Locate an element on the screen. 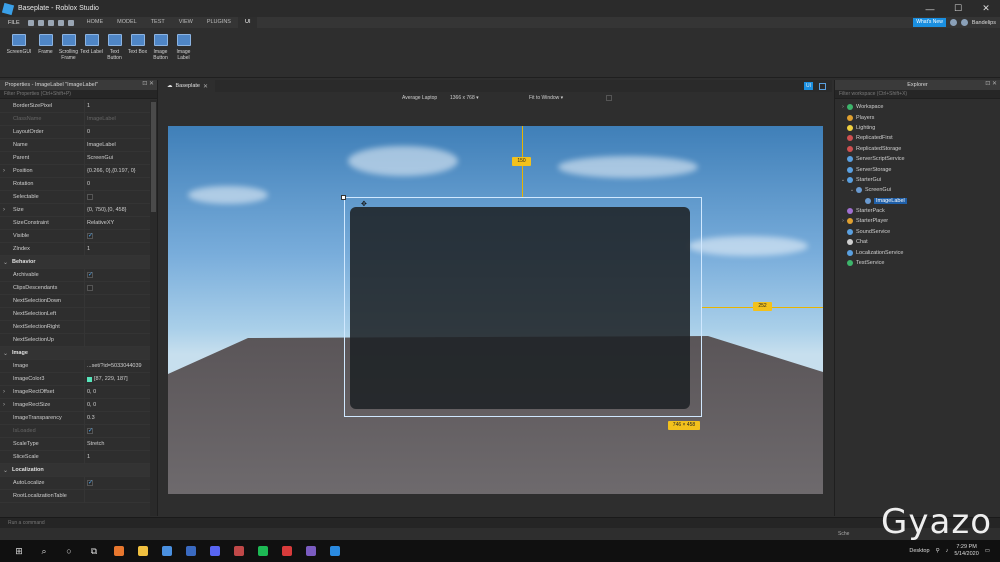 This screenshot has height=562, width=1000. property-value: Stretch is located at coordinates (94, 444).